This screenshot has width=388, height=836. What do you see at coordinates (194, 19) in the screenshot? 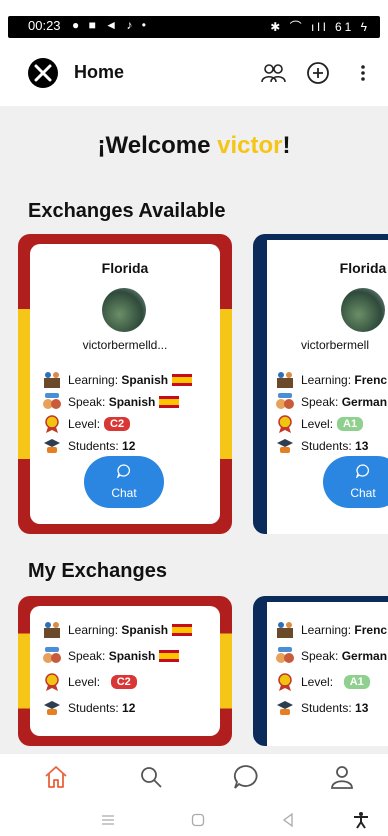
I see `status-bar: 00:23 ● ■ ◄ ♪ • ✱ ⌒ ıll 61 ϟ` at bounding box center [194, 19].